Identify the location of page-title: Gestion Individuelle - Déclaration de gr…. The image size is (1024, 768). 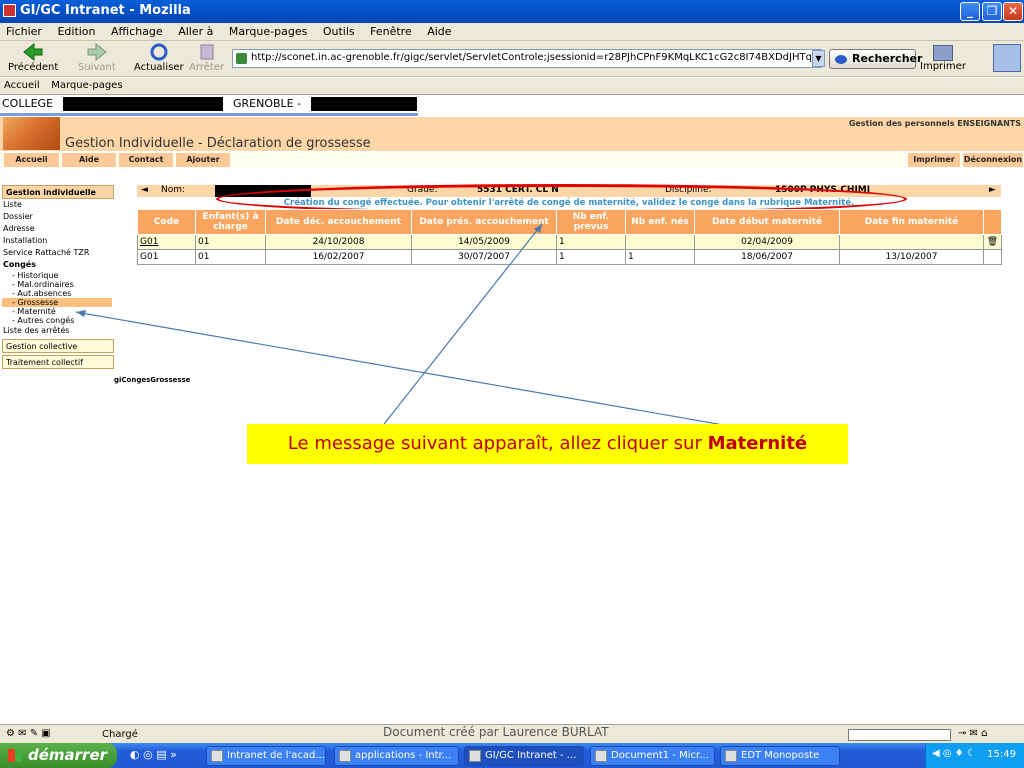
(218, 143).